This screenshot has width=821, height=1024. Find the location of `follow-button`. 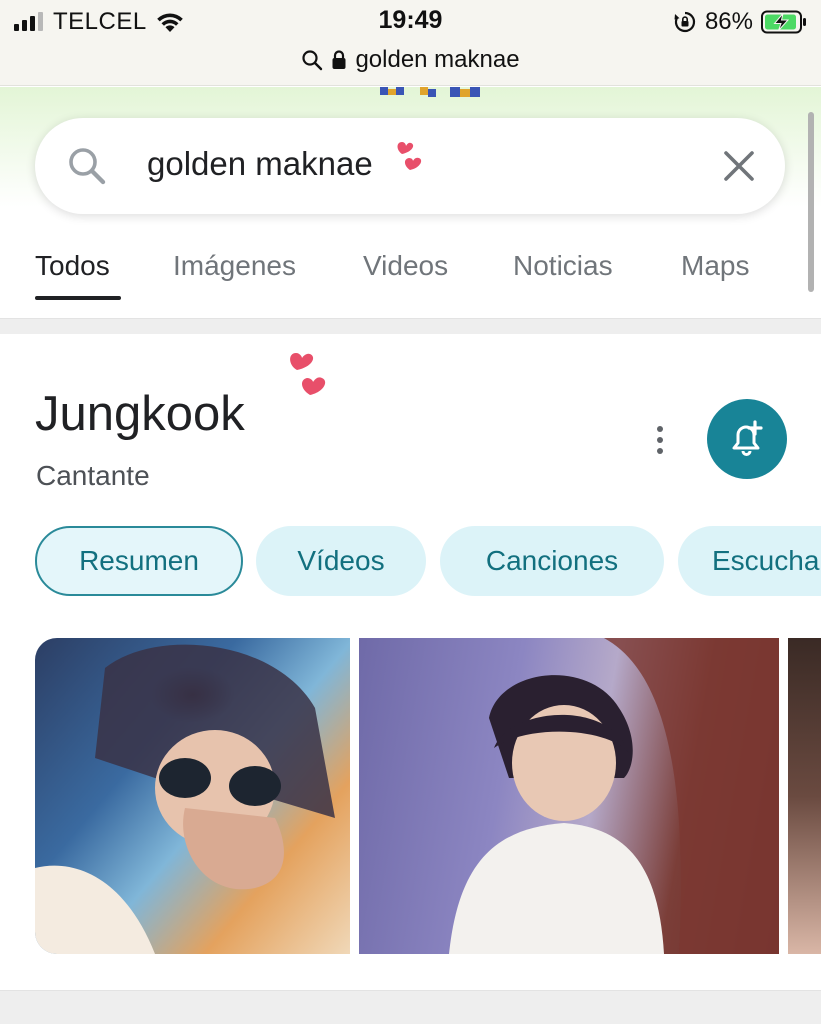

follow-button is located at coordinates (747, 439).